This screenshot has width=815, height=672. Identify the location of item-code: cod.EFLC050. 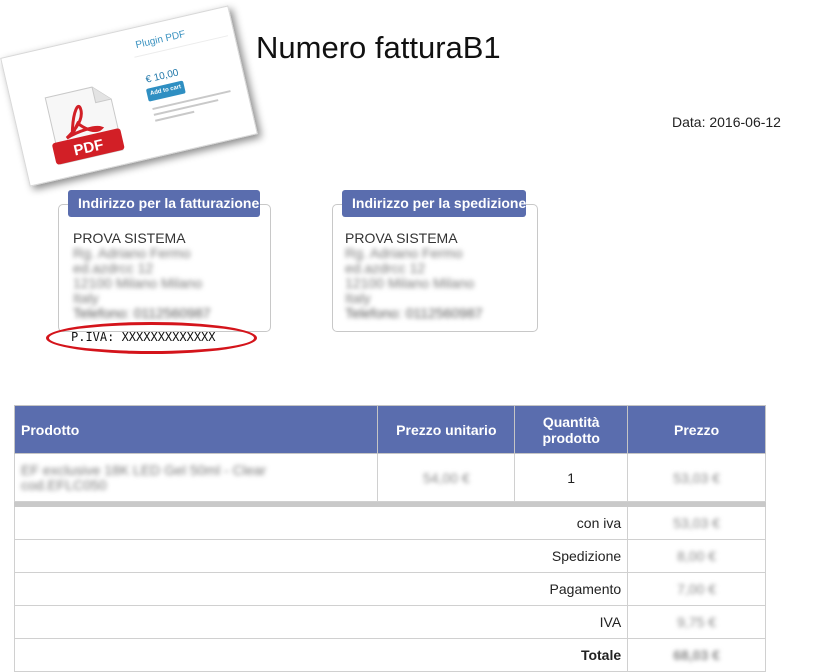
(64, 484).